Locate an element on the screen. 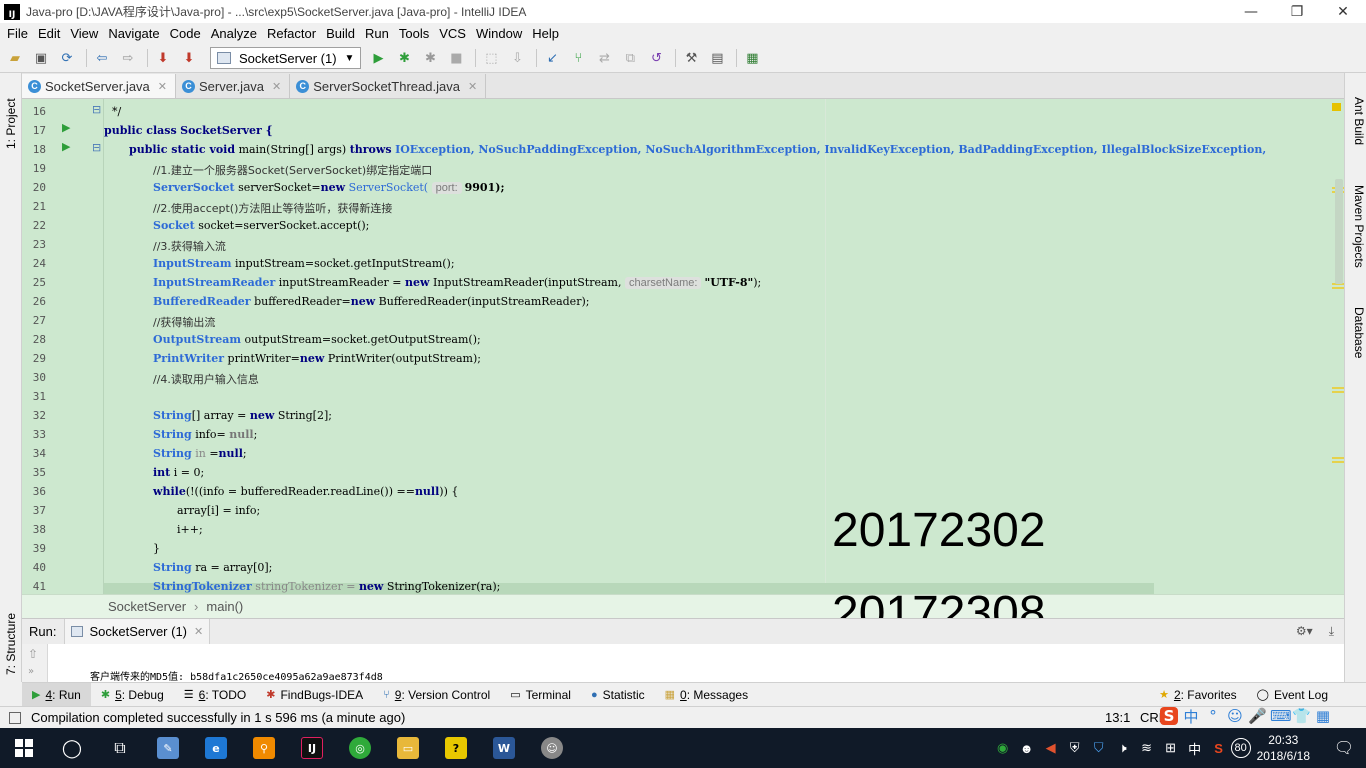 The height and width of the screenshot is (768, 1366). tray-speaker-app-icon: ◀ is located at coordinates (1051, 748).